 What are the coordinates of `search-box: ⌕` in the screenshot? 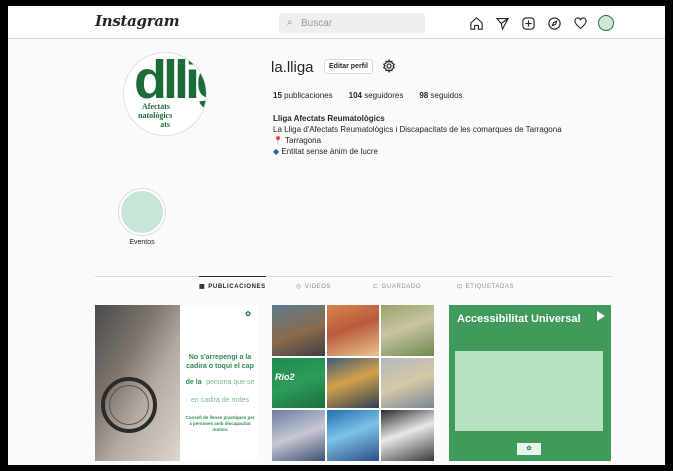 It's located at (352, 23).